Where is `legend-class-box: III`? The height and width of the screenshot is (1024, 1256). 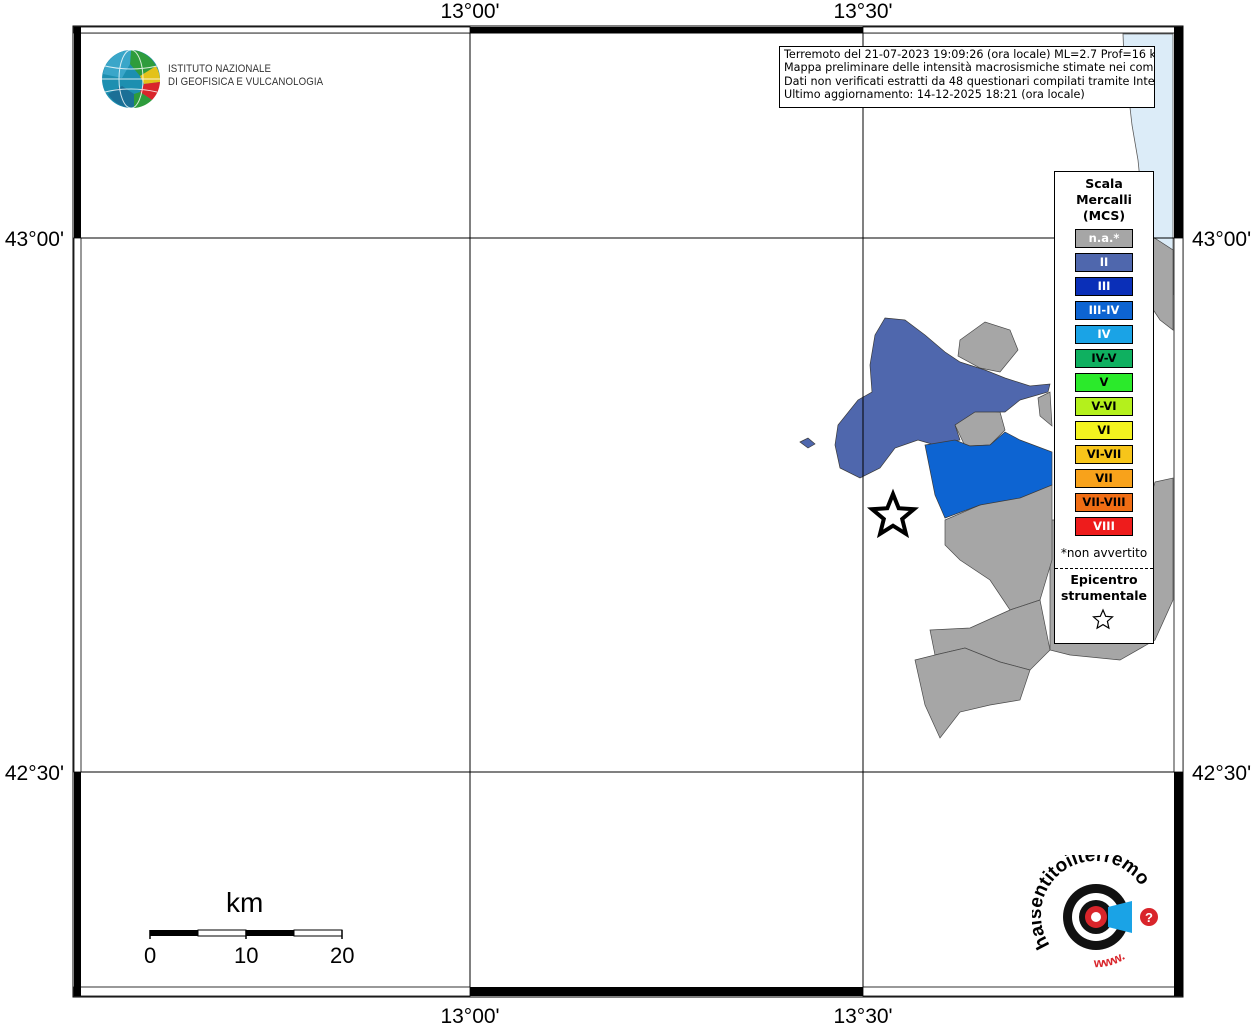 legend-class-box: III is located at coordinates (1104, 286).